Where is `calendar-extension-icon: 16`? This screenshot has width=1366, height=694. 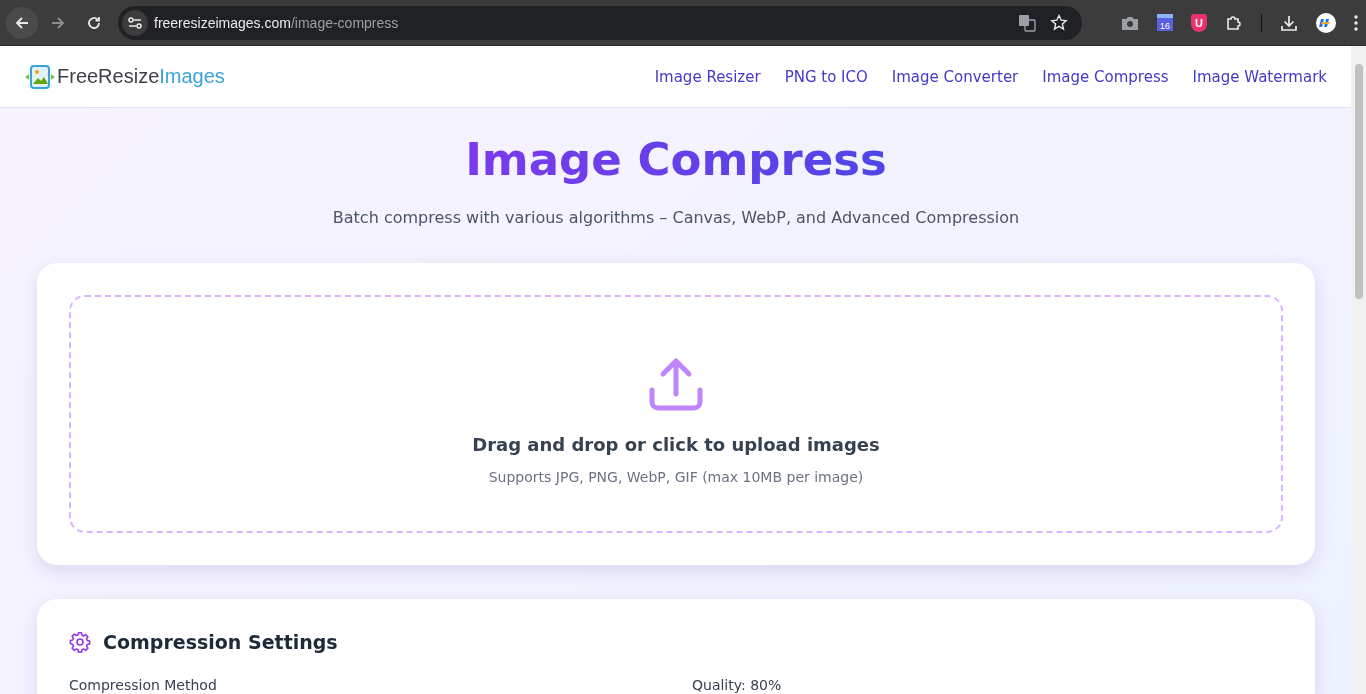 calendar-extension-icon: 16 is located at coordinates (1165, 22).